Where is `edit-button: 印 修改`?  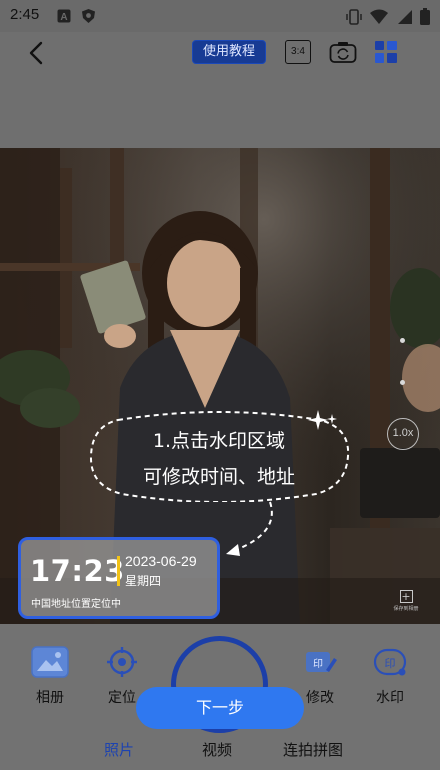
edit-button: 印 修改 is located at coordinates (320, 676).